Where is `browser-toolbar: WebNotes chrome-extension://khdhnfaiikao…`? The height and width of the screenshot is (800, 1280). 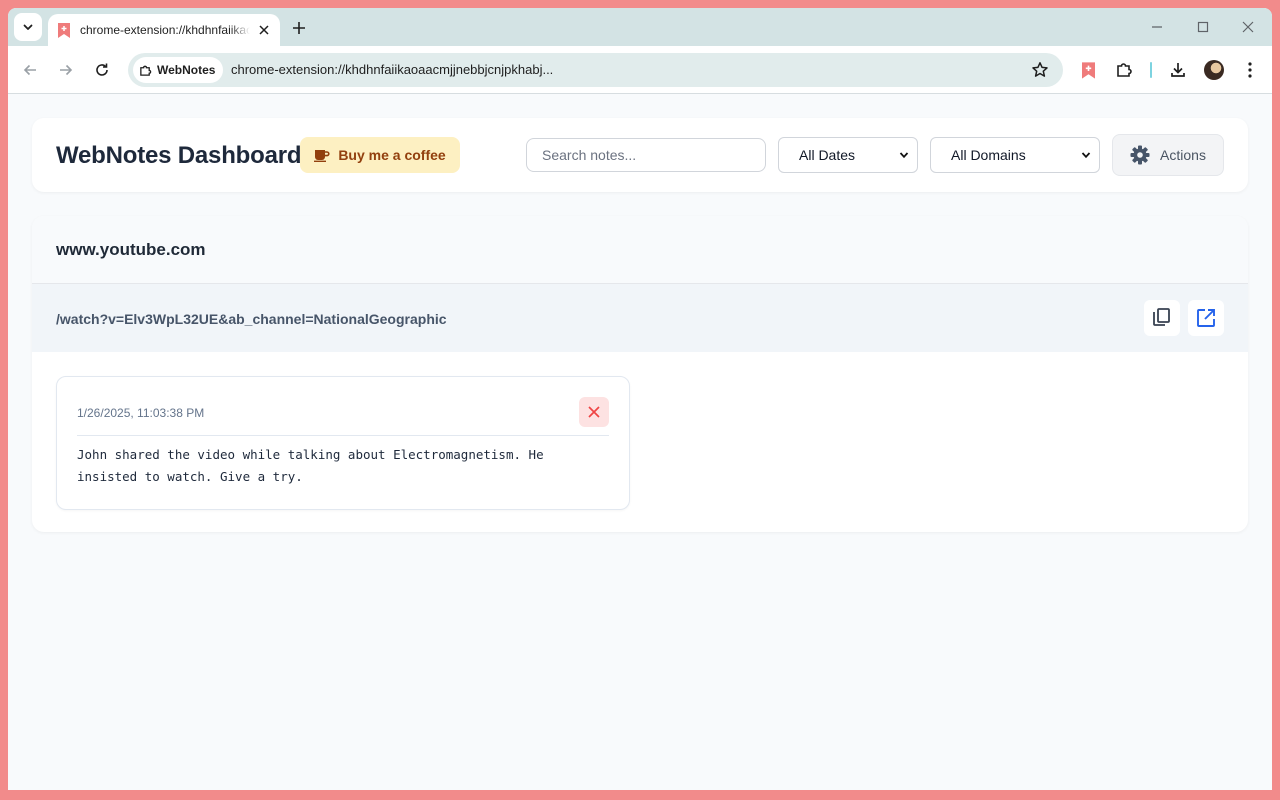 browser-toolbar: WebNotes chrome-extension://khdhnfaiikao… is located at coordinates (640, 70).